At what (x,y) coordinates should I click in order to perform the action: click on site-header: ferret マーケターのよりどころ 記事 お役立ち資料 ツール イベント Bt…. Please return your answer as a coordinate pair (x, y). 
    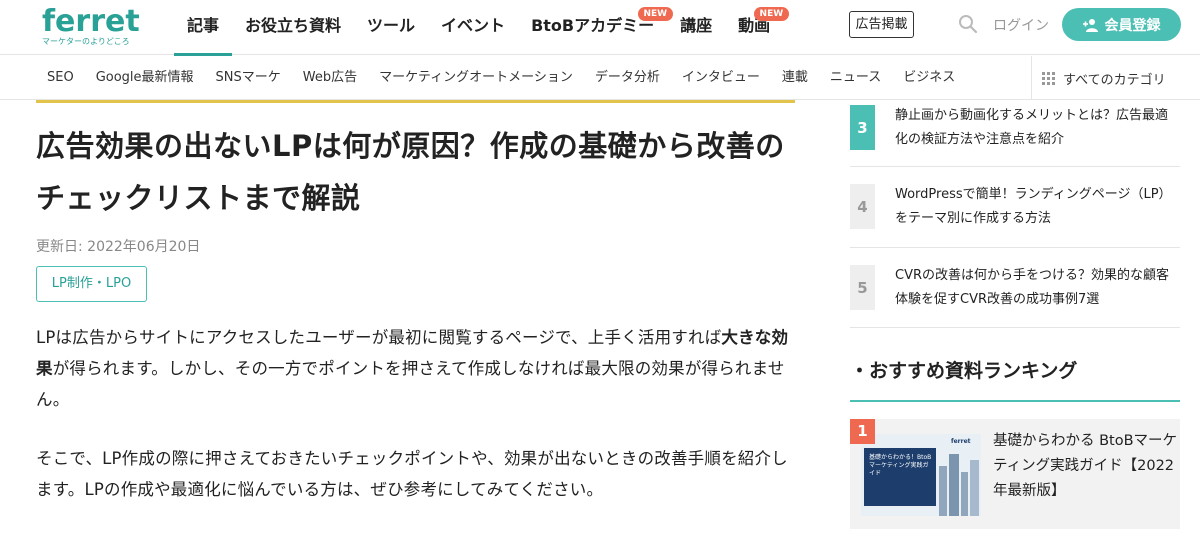
    Looking at the image, I should click on (600, 28).